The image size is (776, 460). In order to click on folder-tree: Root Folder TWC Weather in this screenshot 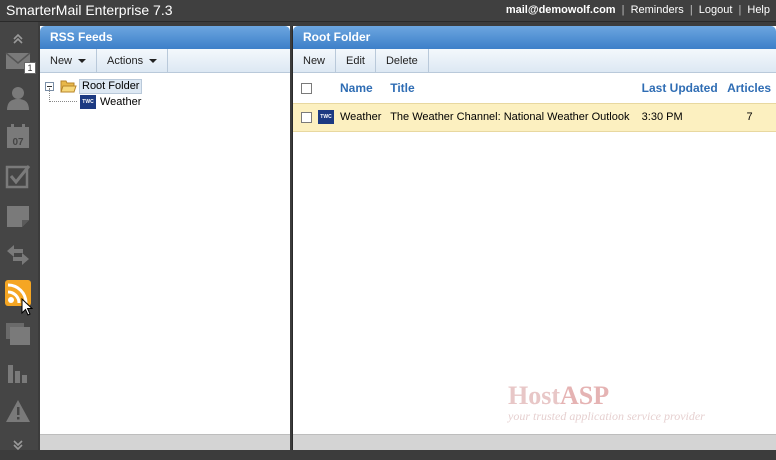, I will do `click(165, 91)`.